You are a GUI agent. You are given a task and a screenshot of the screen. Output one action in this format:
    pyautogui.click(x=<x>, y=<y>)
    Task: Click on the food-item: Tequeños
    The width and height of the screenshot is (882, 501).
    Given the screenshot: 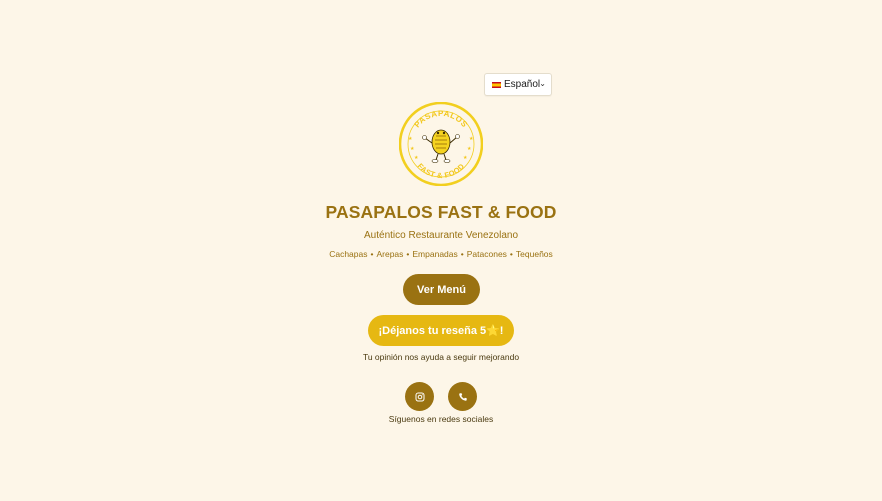 What is the action you would take?
    pyautogui.click(x=534, y=254)
    